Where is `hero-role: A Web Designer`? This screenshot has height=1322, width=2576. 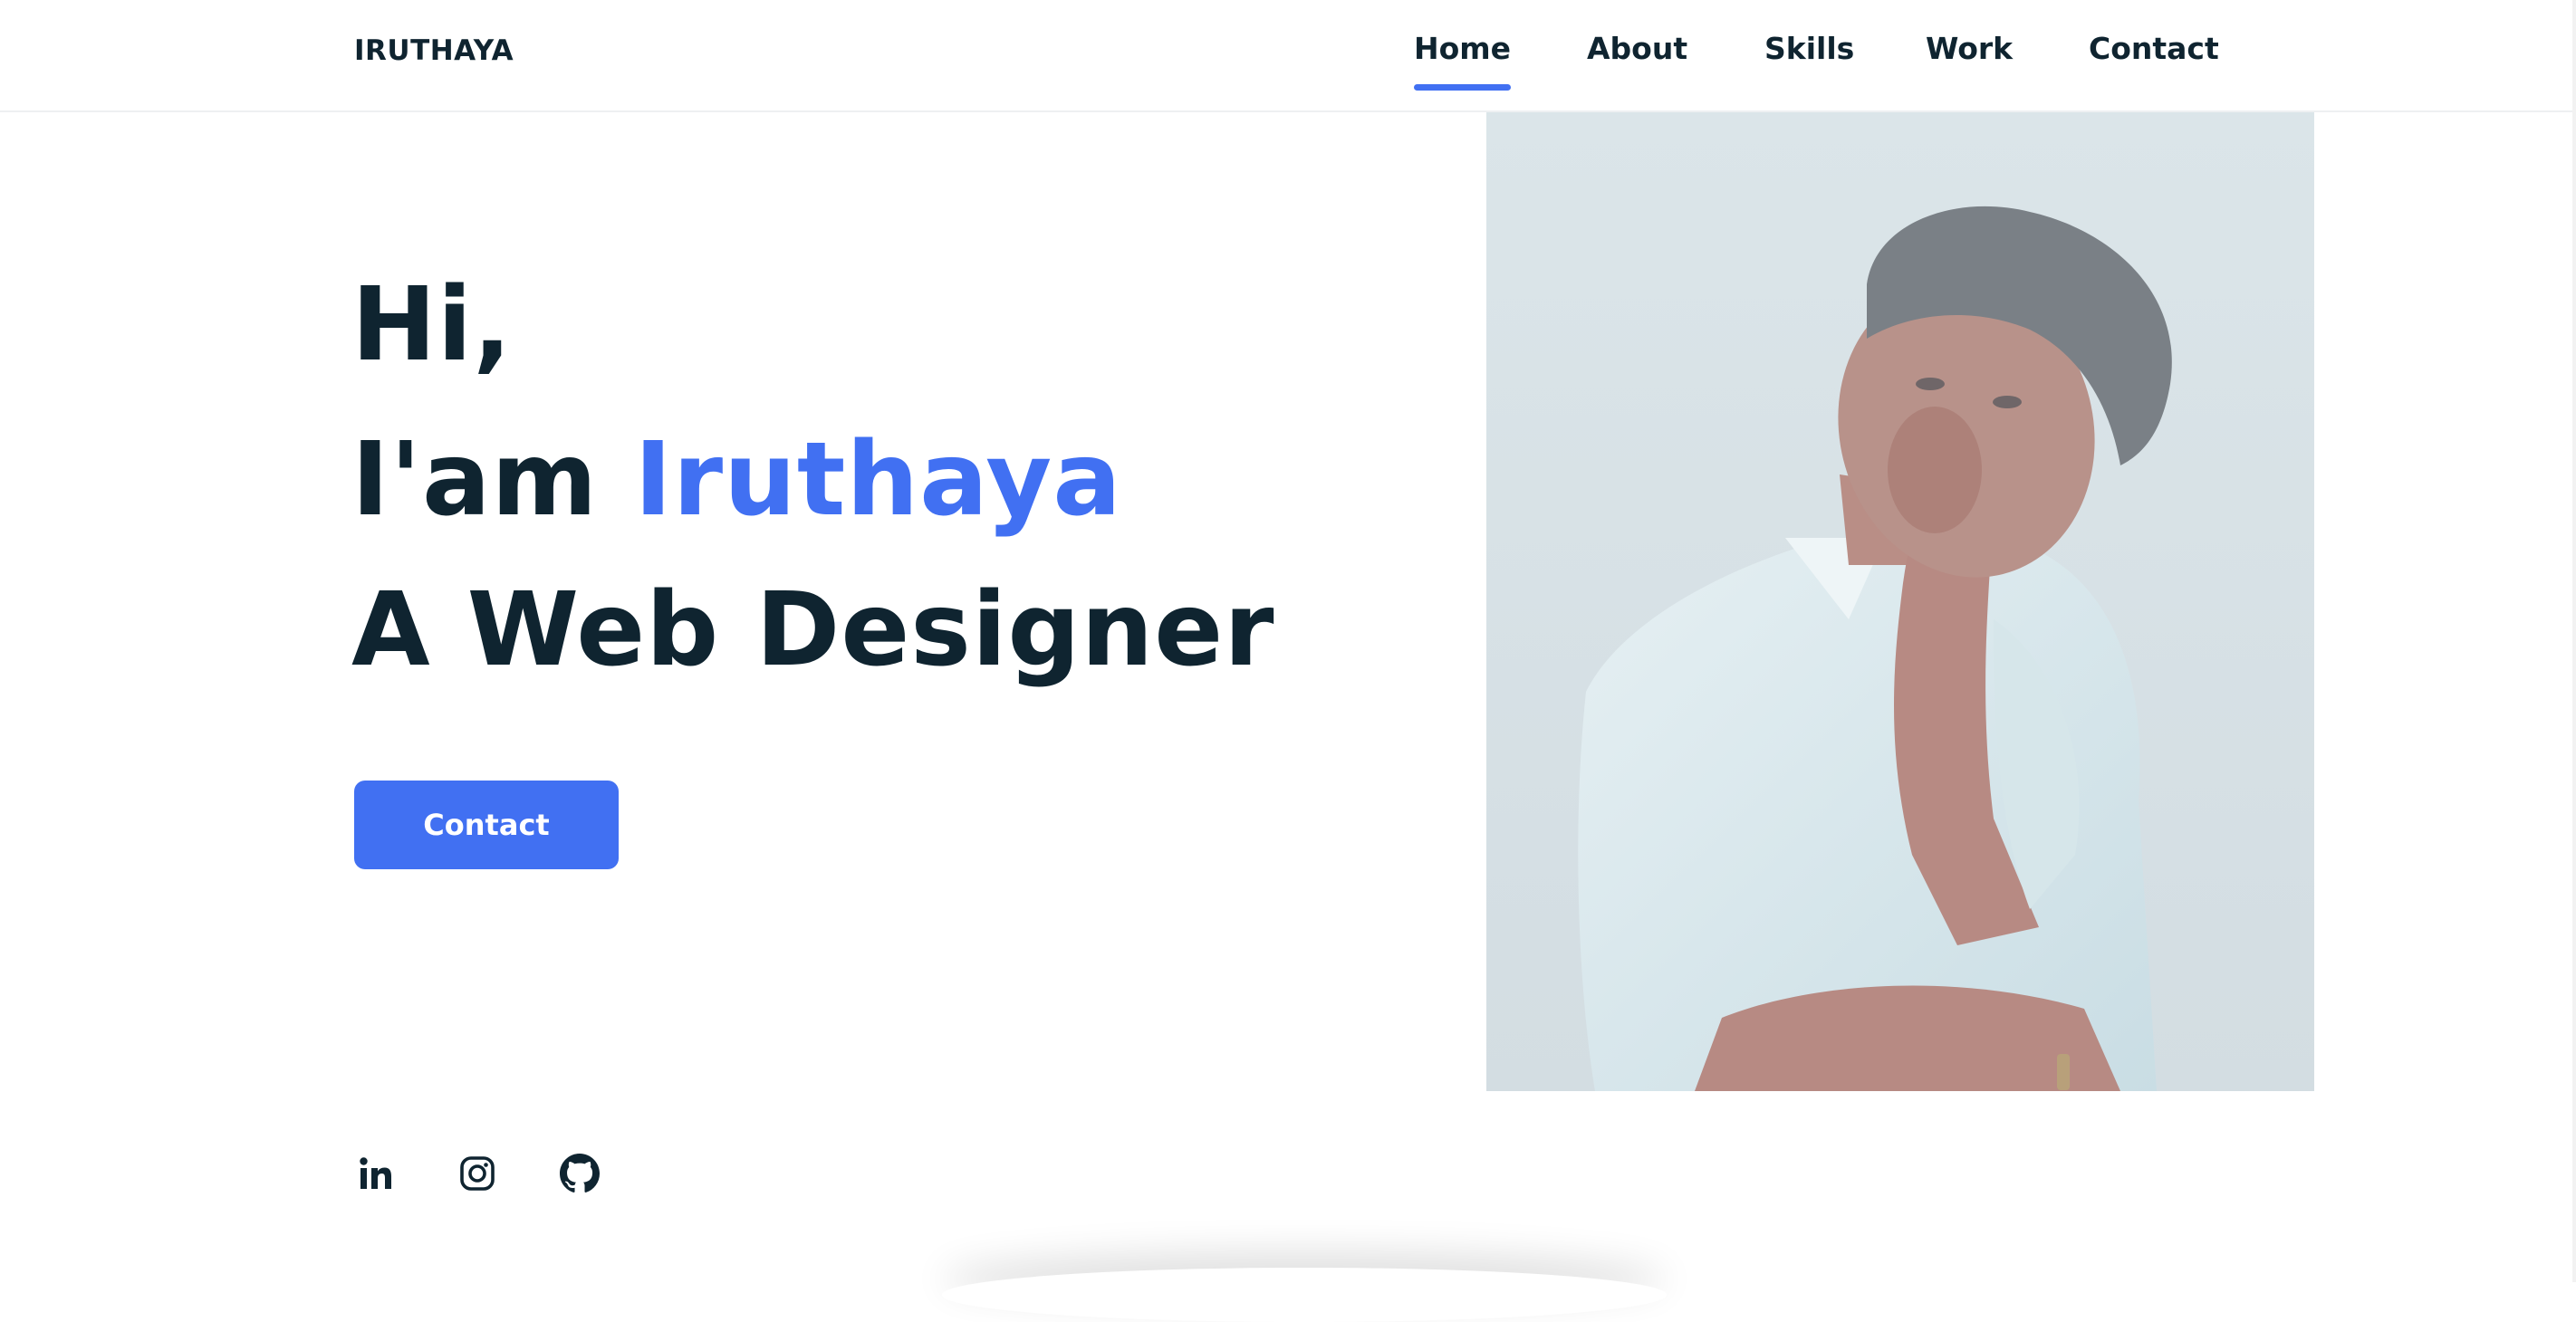
hero-role: A Web Designer is located at coordinates (813, 630).